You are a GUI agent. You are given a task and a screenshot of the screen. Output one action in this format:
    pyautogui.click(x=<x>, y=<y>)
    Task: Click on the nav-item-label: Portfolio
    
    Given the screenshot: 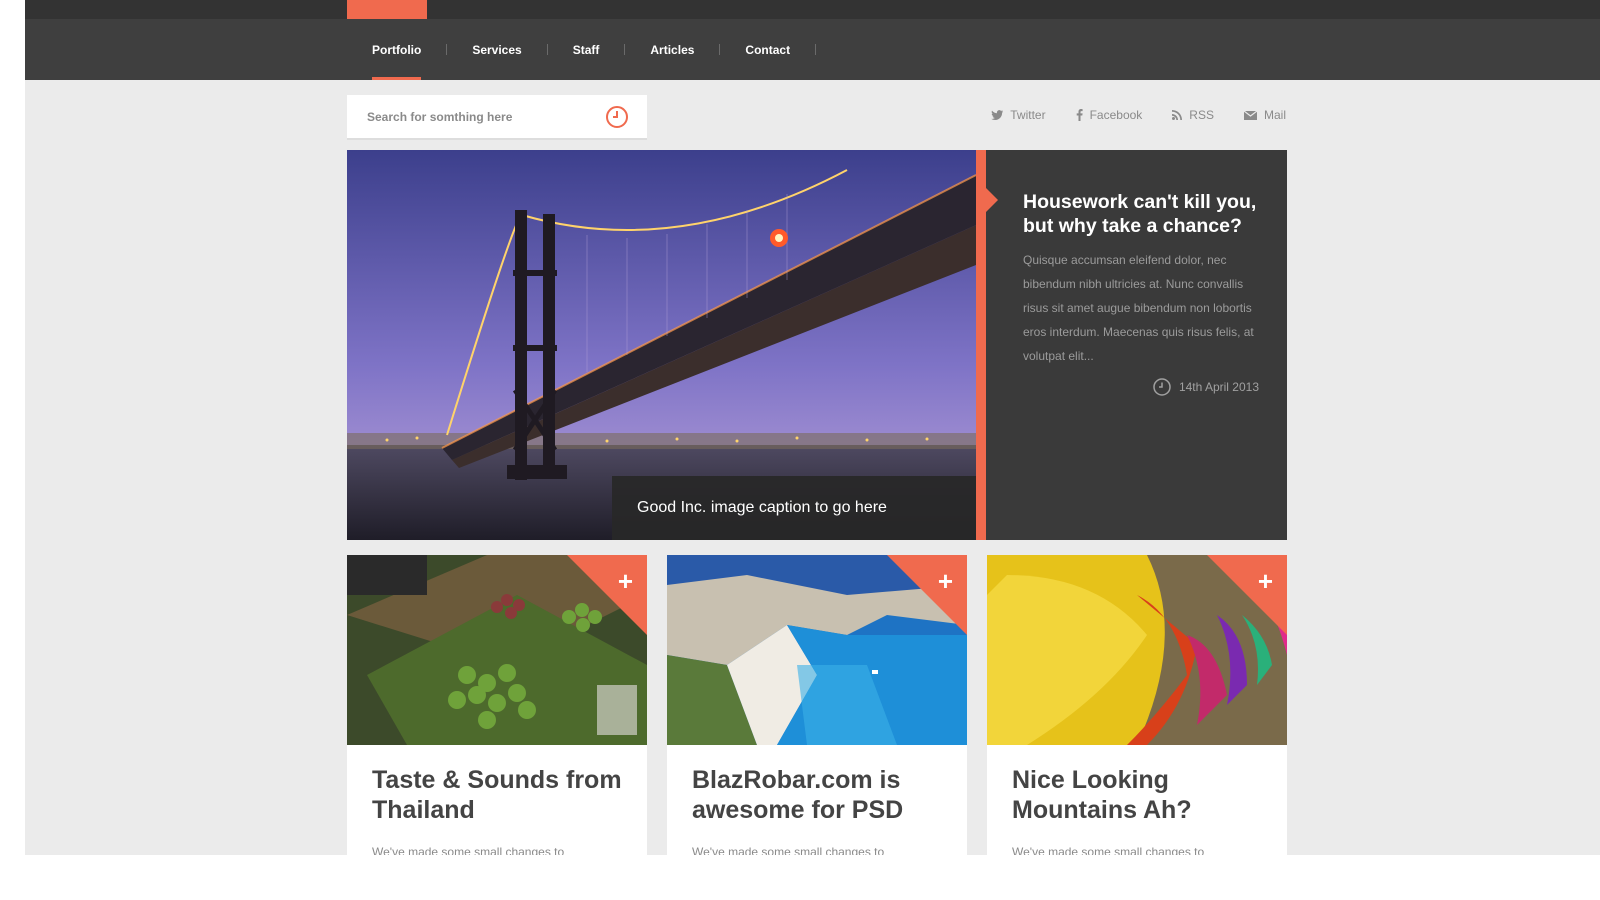 What is the action you would take?
    pyautogui.click(x=397, y=49)
    